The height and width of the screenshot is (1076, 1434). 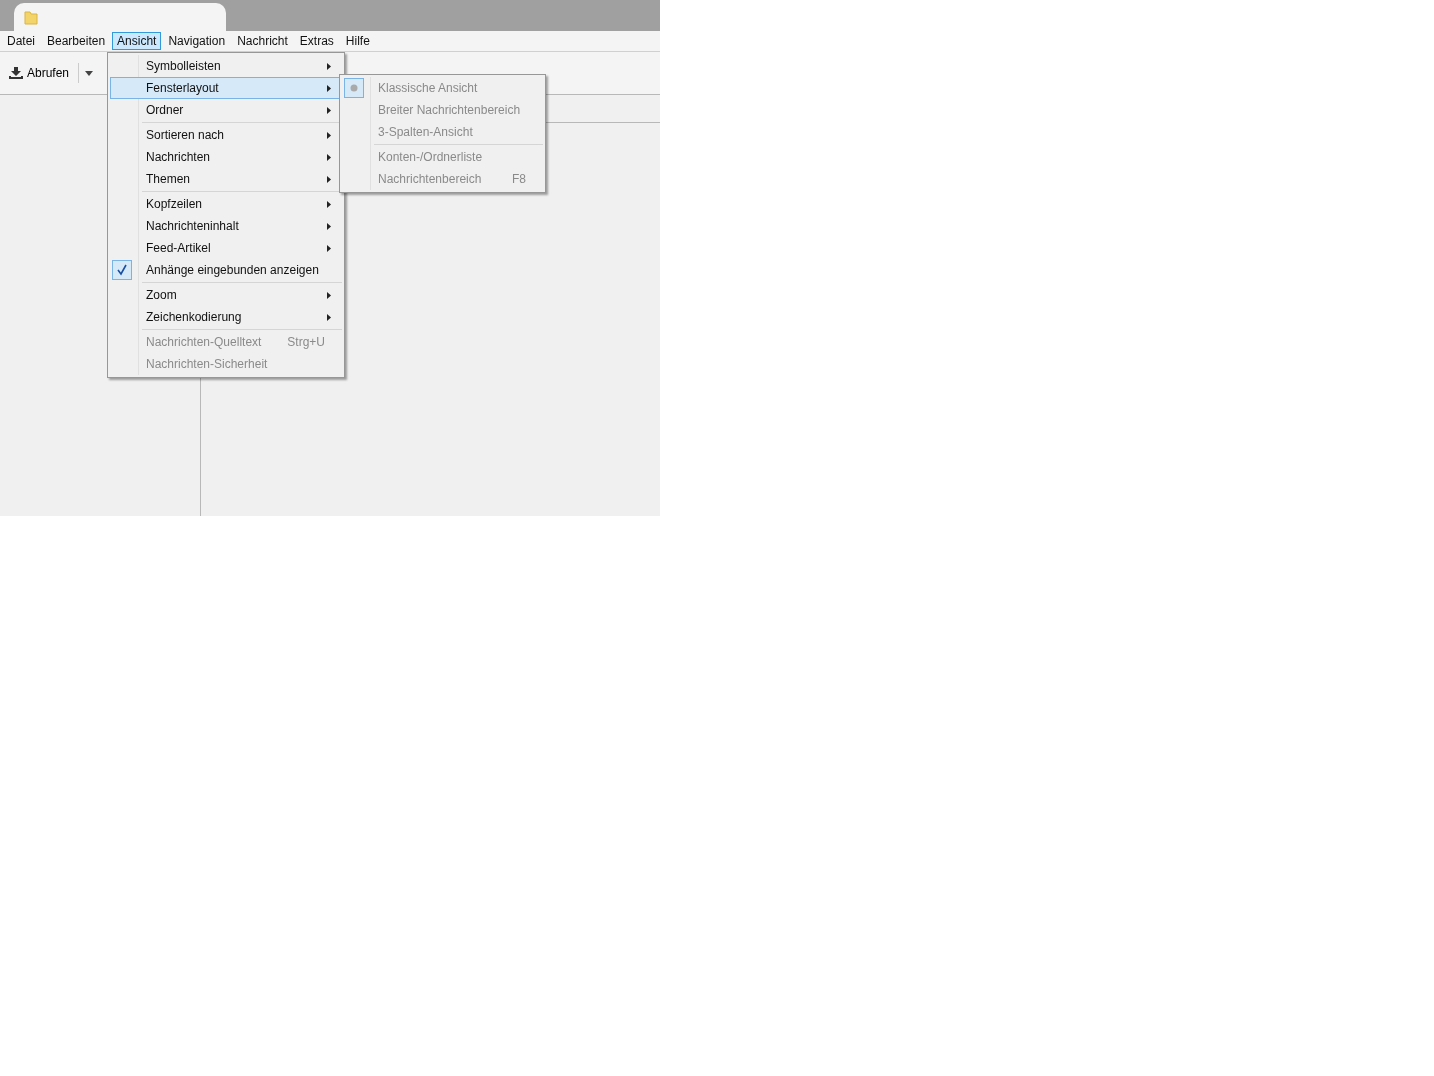 What do you see at coordinates (16, 73) in the screenshot?
I see `download-icon` at bounding box center [16, 73].